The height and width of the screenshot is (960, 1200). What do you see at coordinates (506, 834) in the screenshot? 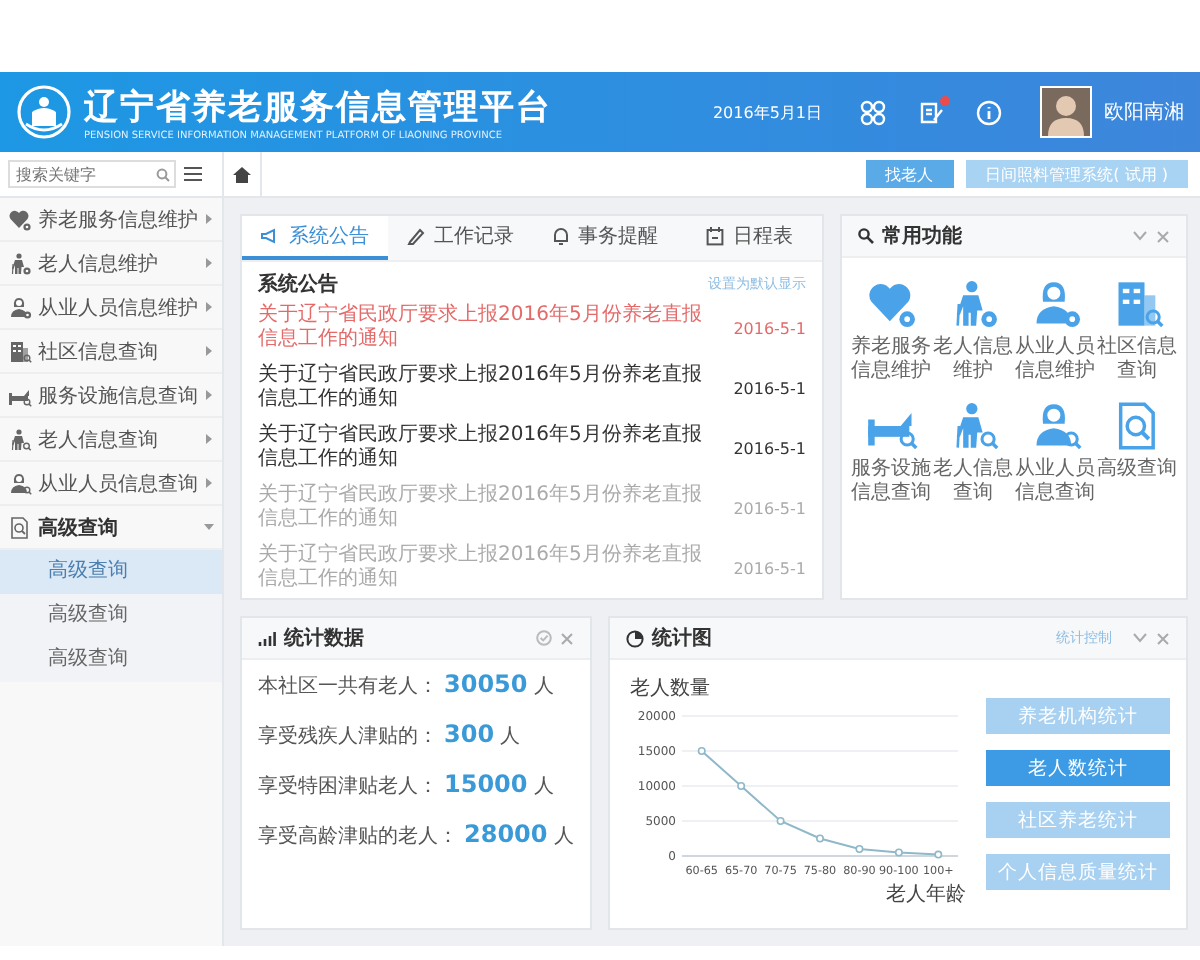
I see `stat-value: 28000` at bounding box center [506, 834].